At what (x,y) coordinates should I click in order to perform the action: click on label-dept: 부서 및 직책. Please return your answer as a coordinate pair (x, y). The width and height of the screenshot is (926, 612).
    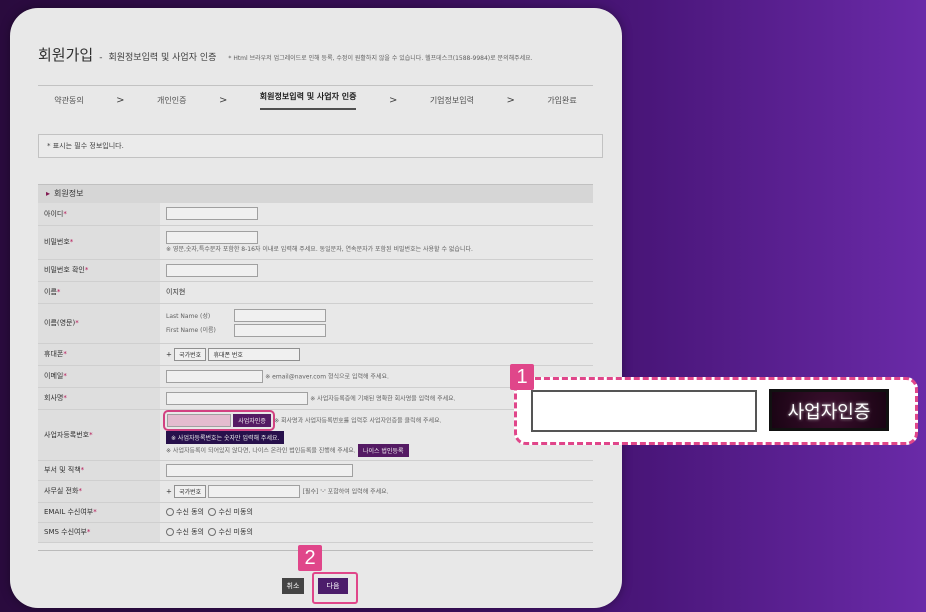
    Looking at the image, I should click on (62, 470).